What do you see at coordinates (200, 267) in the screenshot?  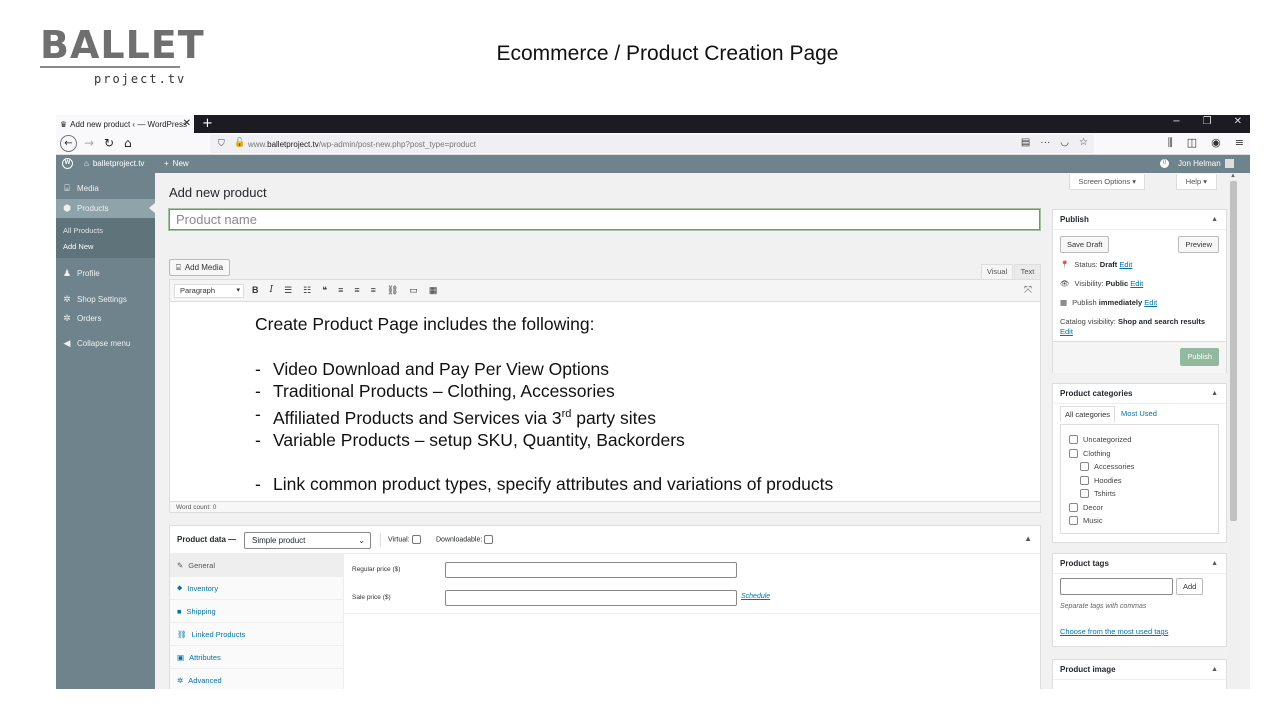 I see `add-media-button: ⌸ Add Media` at bounding box center [200, 267].